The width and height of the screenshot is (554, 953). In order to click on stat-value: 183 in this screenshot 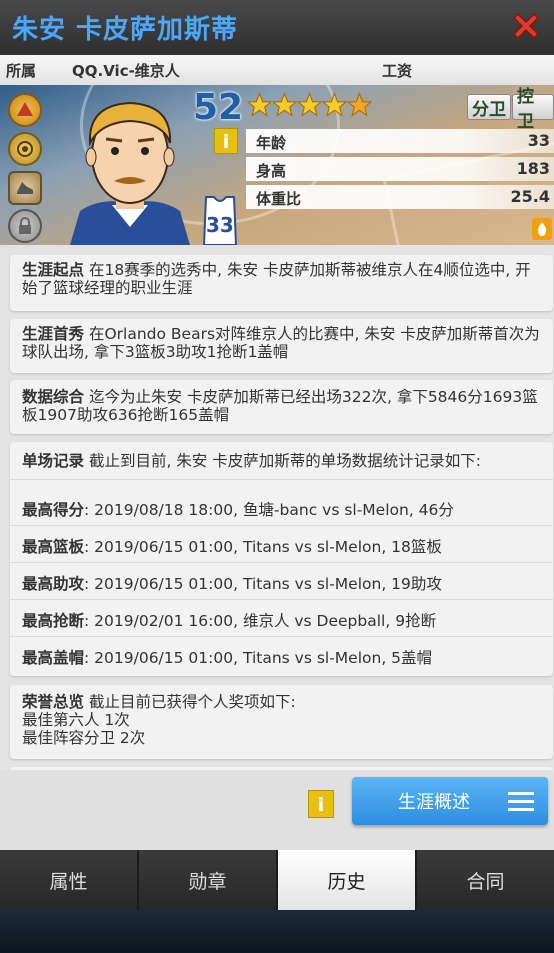, I will do `click(533, 168)`.